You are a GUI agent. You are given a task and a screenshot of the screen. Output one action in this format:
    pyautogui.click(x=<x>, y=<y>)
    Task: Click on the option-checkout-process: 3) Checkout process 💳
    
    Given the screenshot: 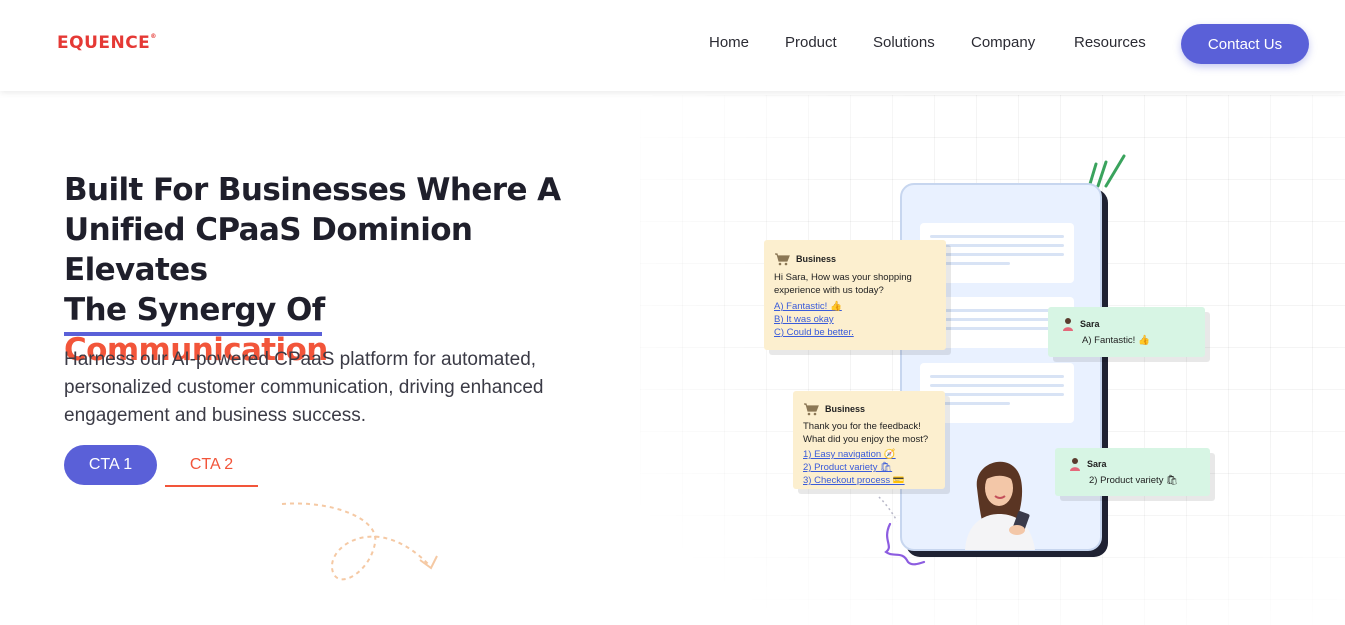 What is the action you would take?
    pyautogui.click(x=869, y=480)
    